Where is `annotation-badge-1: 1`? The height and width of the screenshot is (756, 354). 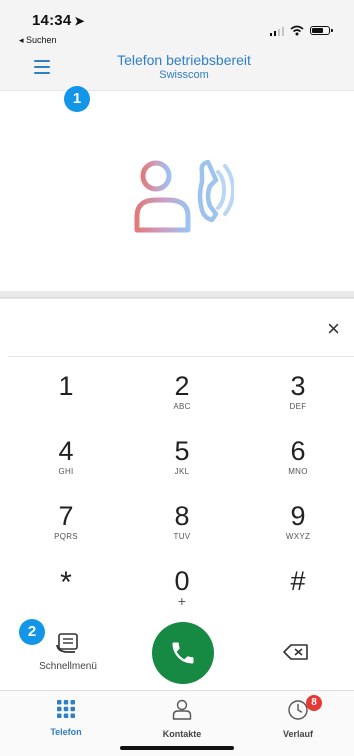
annotation-badge-1: 1 is located at coordinates (77, 99).